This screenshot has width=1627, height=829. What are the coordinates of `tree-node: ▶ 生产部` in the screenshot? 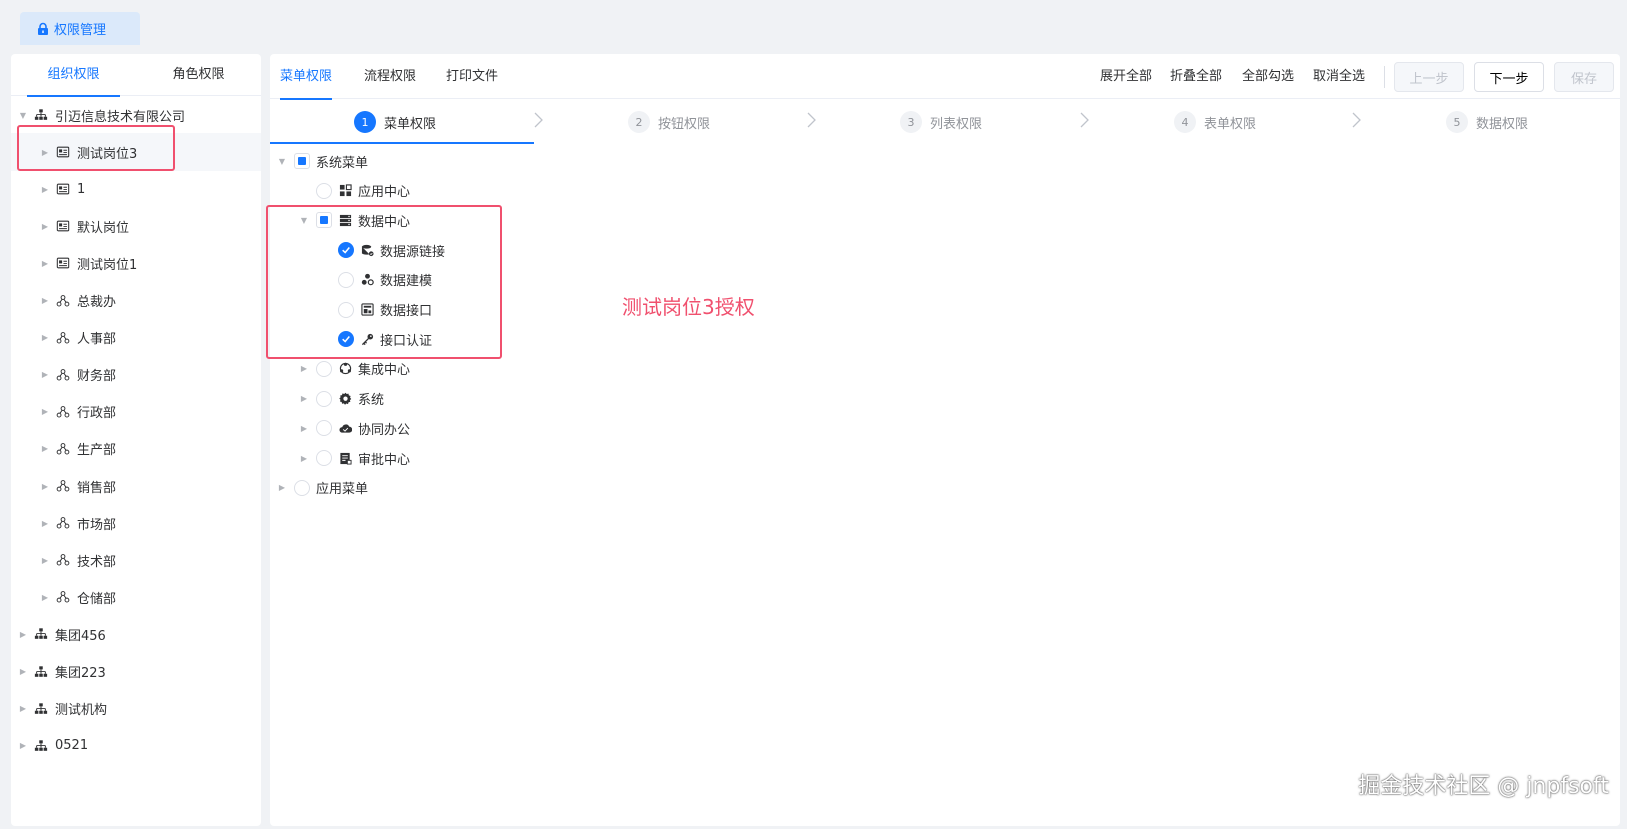 It's located at (136, 449).